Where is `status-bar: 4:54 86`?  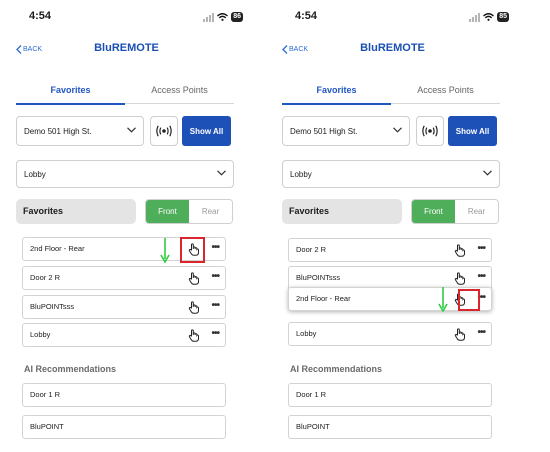
status-bar: 4:54 86 is located at coordinates (126, 18).